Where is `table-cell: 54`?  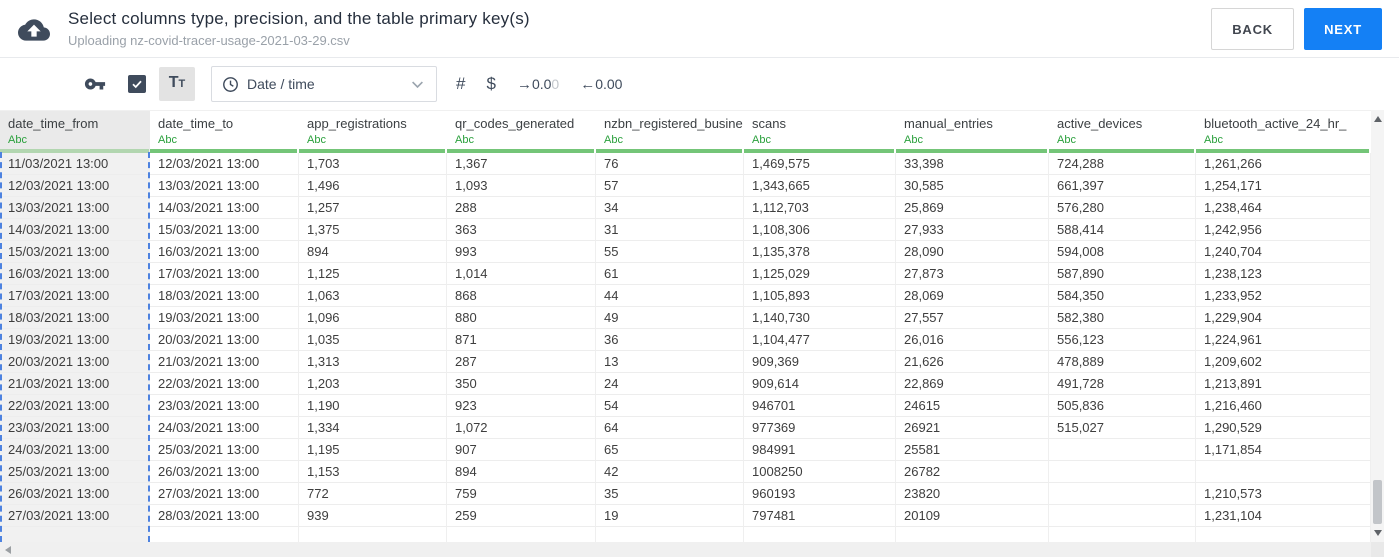 table-cell: 54 is located at coordinates (670, 406).